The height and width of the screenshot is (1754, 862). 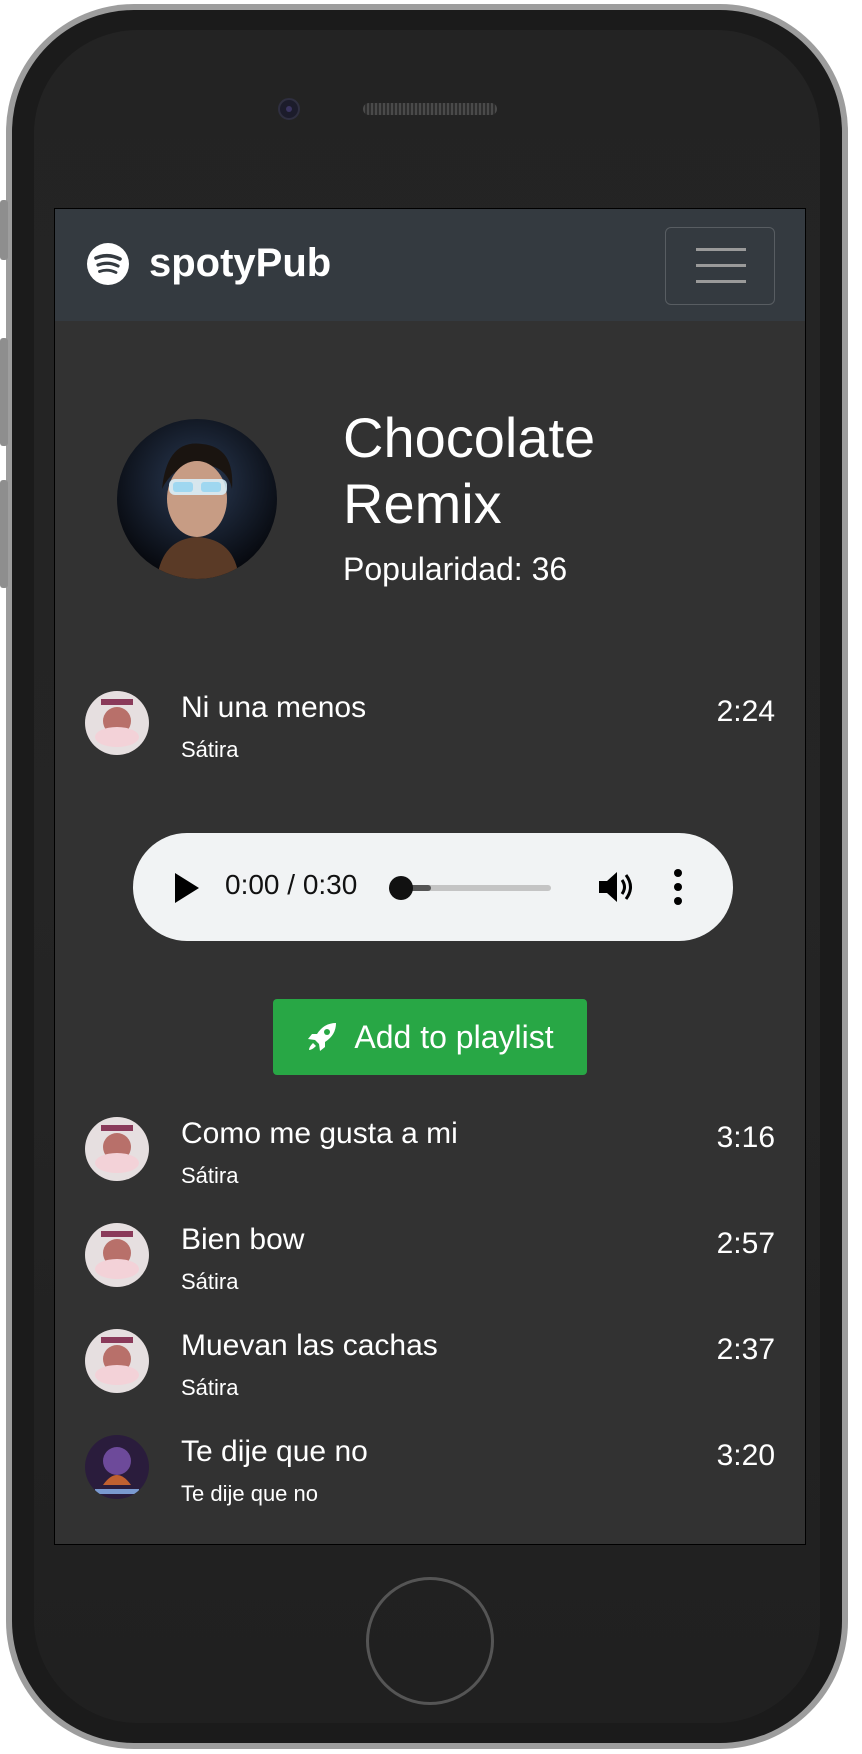 I want to click on brand-name: spotyPub, so click(x=240, y=263).